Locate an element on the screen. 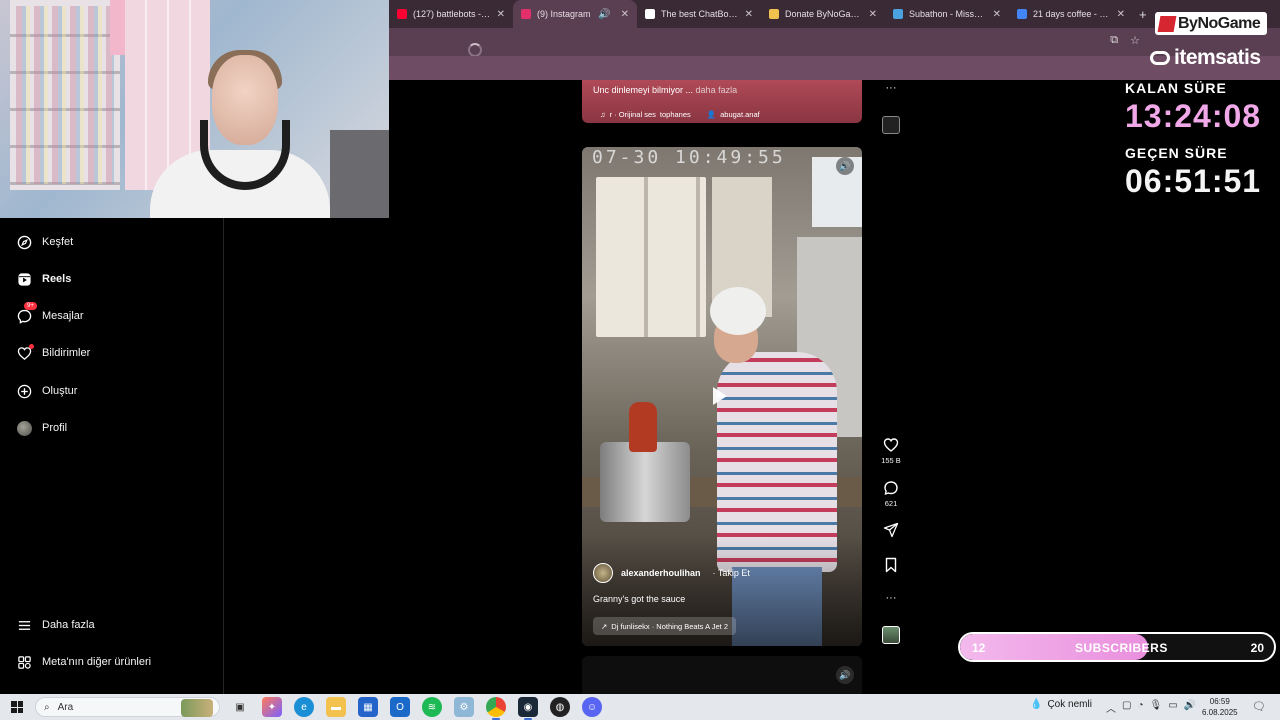 Image resolution: width=1280 pixels, height=720 pixels. tab-google: 21 days coffee - Google ✕ is located at coordinates (1071, 14).